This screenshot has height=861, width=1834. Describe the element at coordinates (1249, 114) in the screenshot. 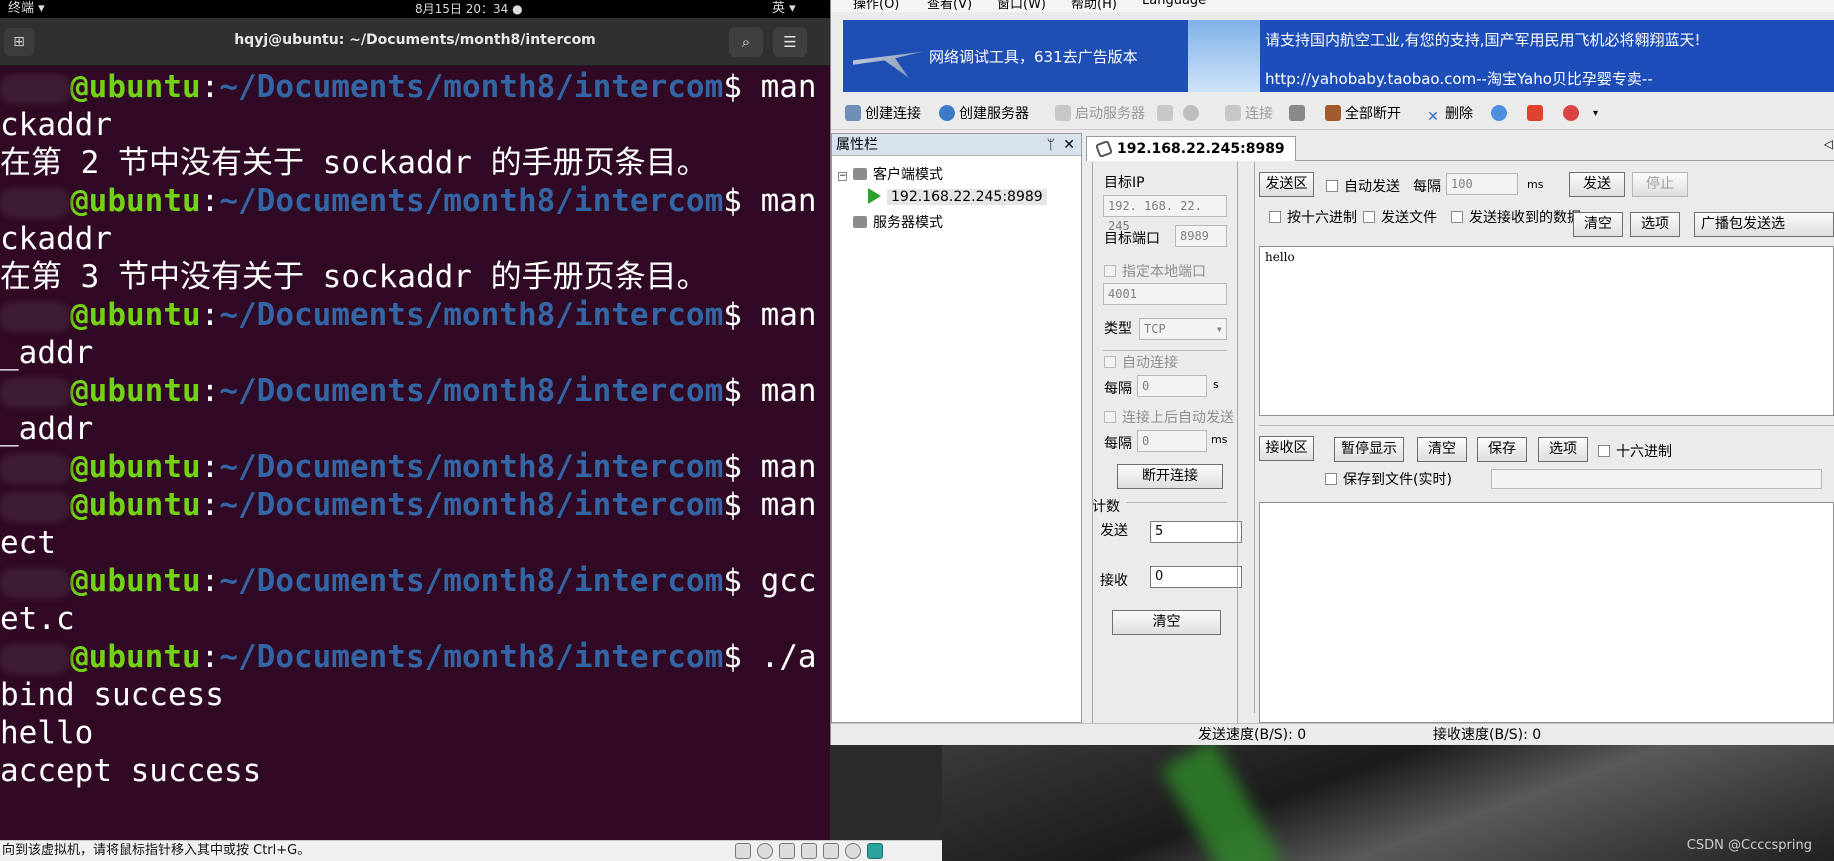

I see `connect-button: 连接` at that location.